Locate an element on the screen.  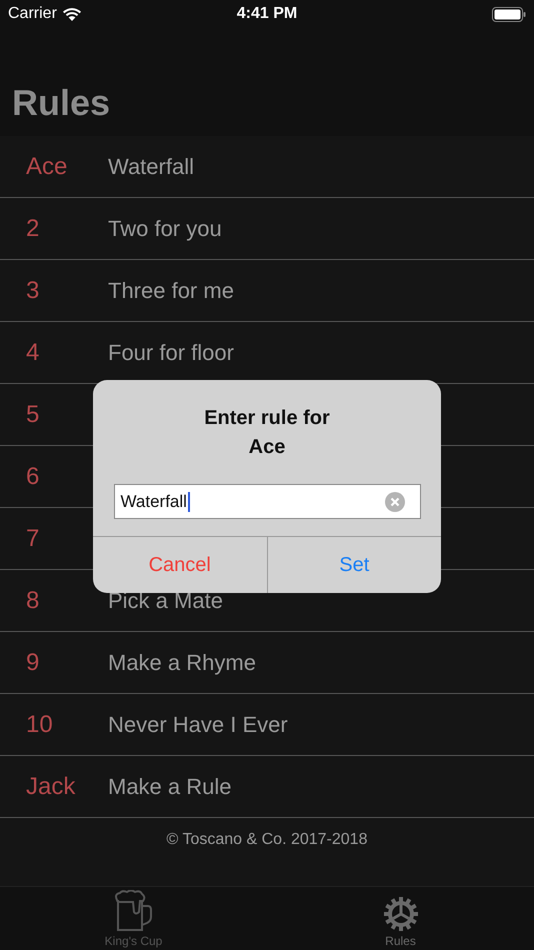
card-label: 10 is located at coordinates (39, 724).